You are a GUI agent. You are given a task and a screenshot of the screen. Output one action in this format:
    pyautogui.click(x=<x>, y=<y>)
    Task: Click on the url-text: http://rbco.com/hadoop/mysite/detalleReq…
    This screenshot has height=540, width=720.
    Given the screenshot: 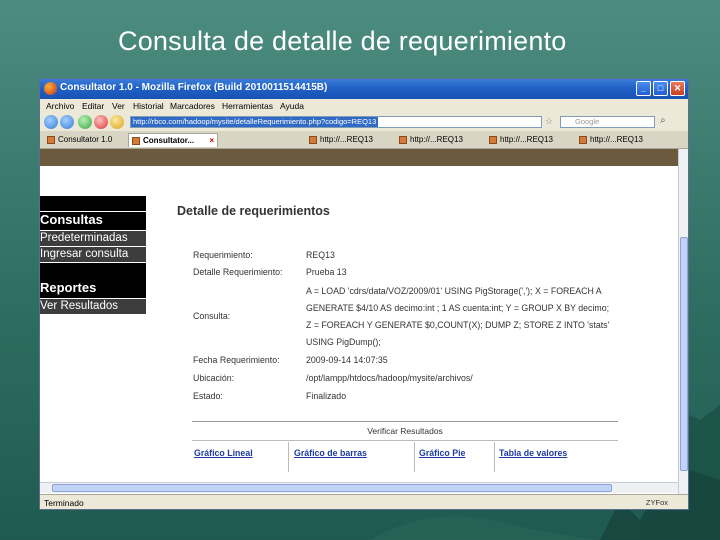 What is the action you would take?
    pyautogui.click(x=255, y=122)
    